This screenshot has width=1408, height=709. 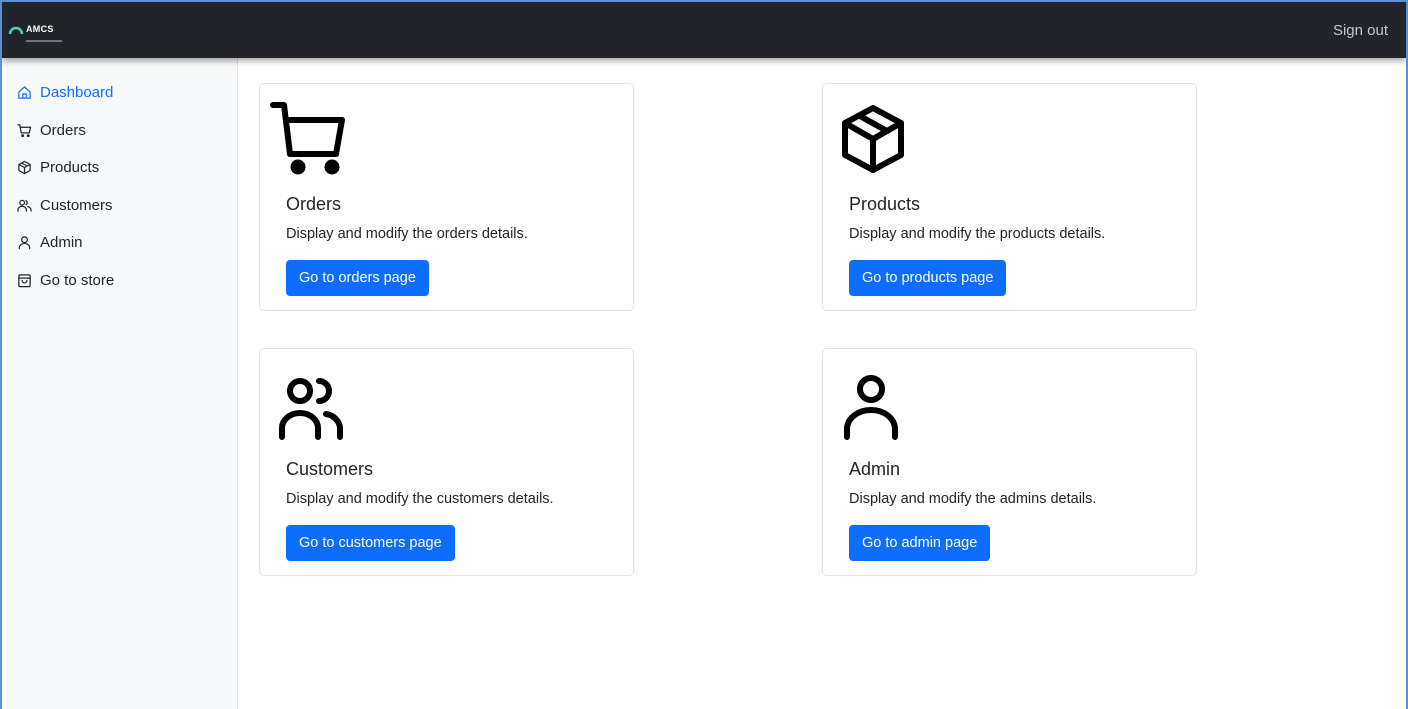 What do you see at coordinates (119, 243) in the screenshot?
I see `sidebar-item-admin: Admin` at bounding box center [119, 243].